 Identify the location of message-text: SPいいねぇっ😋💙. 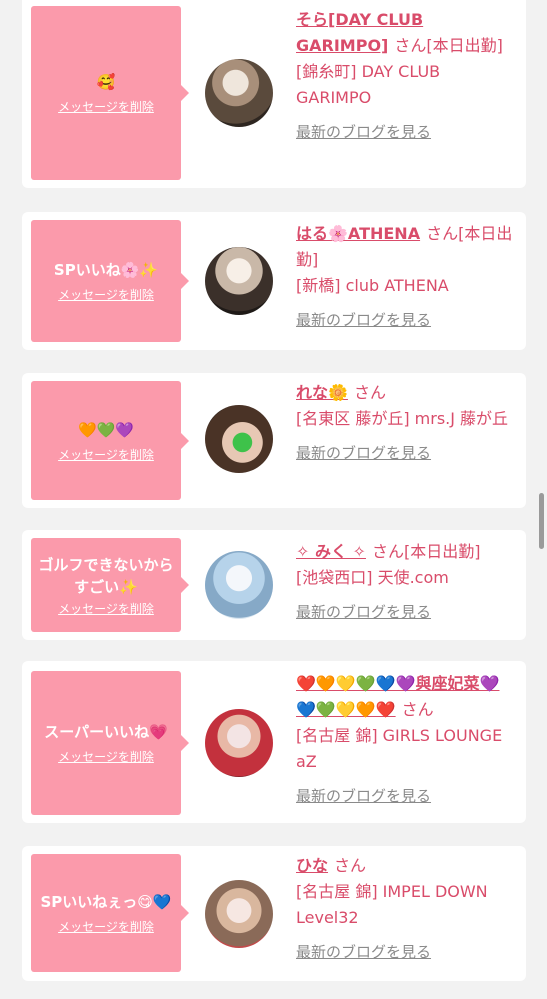
(106, 902).